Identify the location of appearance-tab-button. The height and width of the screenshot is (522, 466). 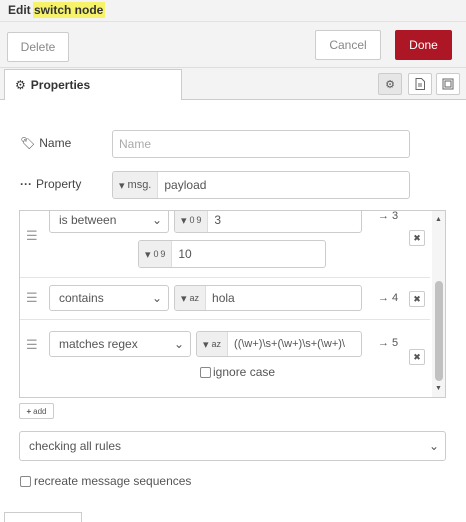
(448, 84).